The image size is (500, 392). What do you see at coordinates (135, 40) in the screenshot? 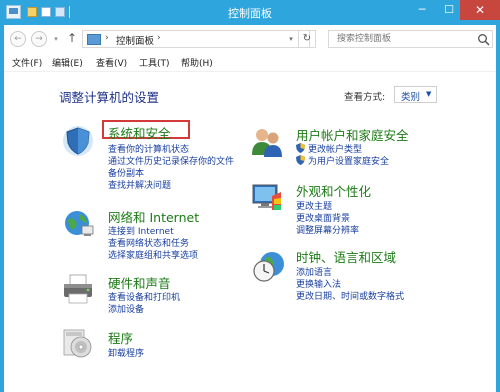
I see `breadcrumb-control-panel: 控制面板` at bounding box center [135, 40].